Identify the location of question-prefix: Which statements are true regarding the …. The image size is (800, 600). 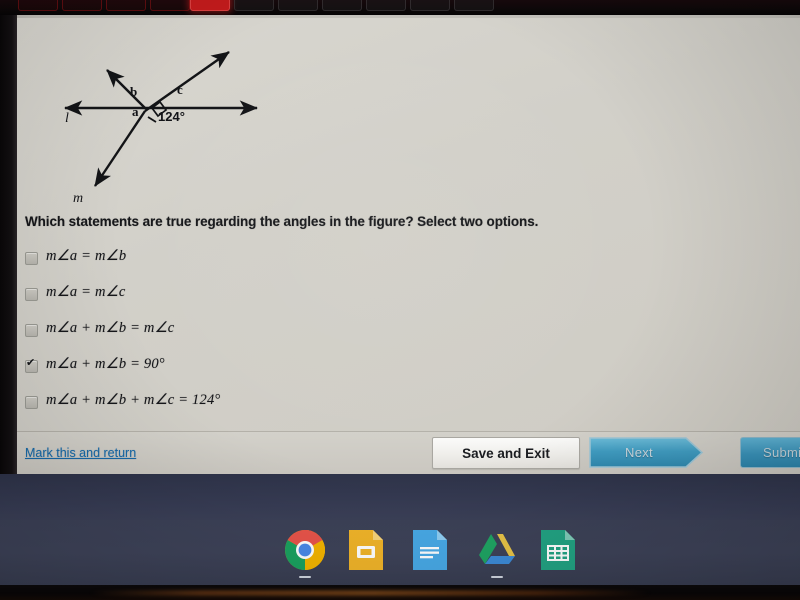
(242, 221).